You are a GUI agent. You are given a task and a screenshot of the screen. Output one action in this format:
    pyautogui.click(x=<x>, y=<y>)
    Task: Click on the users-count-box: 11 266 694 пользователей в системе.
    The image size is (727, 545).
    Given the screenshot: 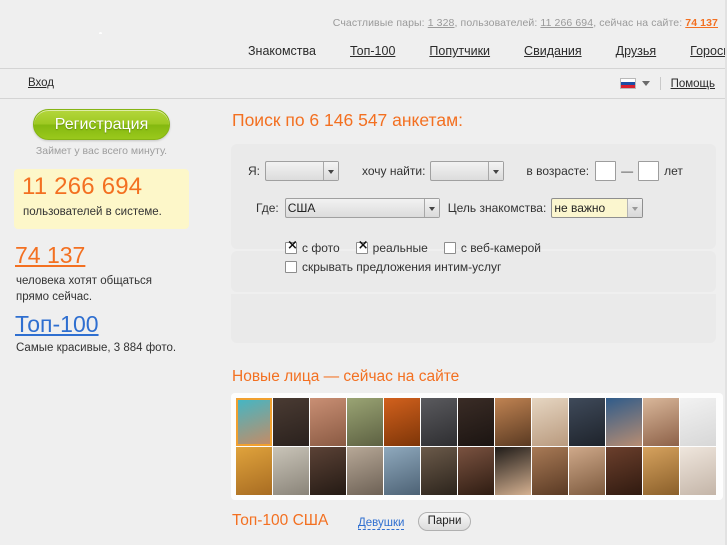 What is the action you would take?
    pyautogui.click(x=101, y=199)
    